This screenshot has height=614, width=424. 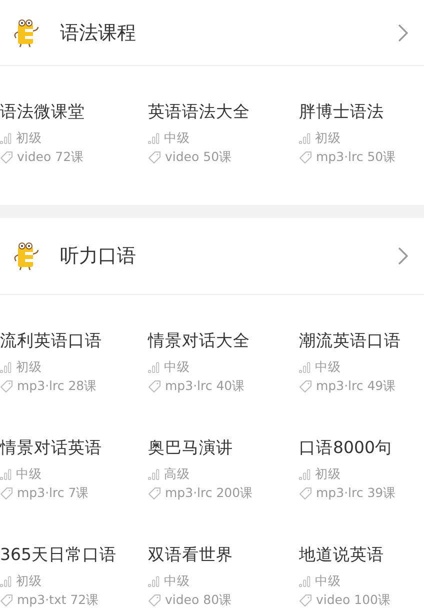 What do you see at coordinates (57, 386) in the screenshot?
I see `course-format: mp3·lrc 28课` at bounding box center [57, 386].